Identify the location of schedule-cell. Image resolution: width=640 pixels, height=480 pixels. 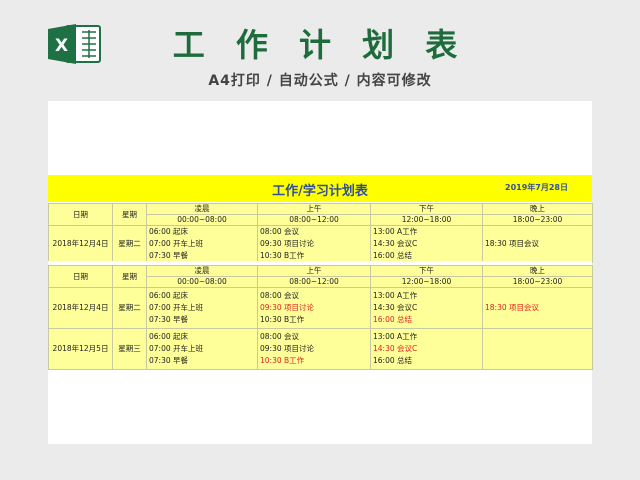
(537, 349).